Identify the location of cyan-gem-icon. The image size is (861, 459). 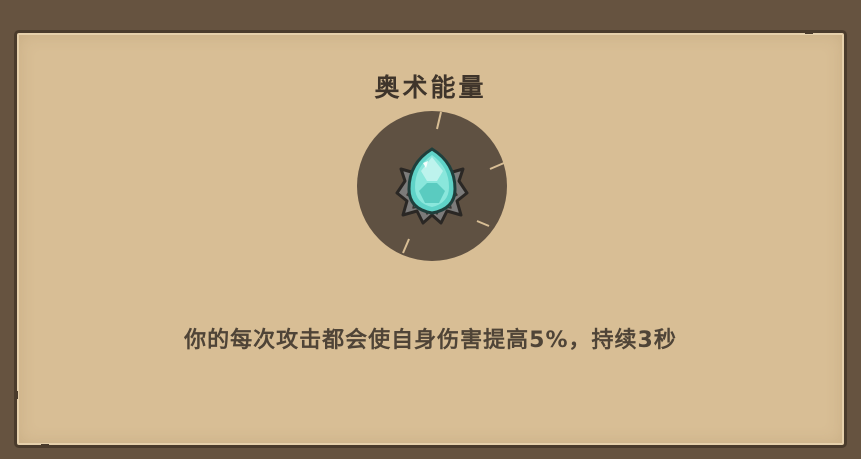
(432, 186).